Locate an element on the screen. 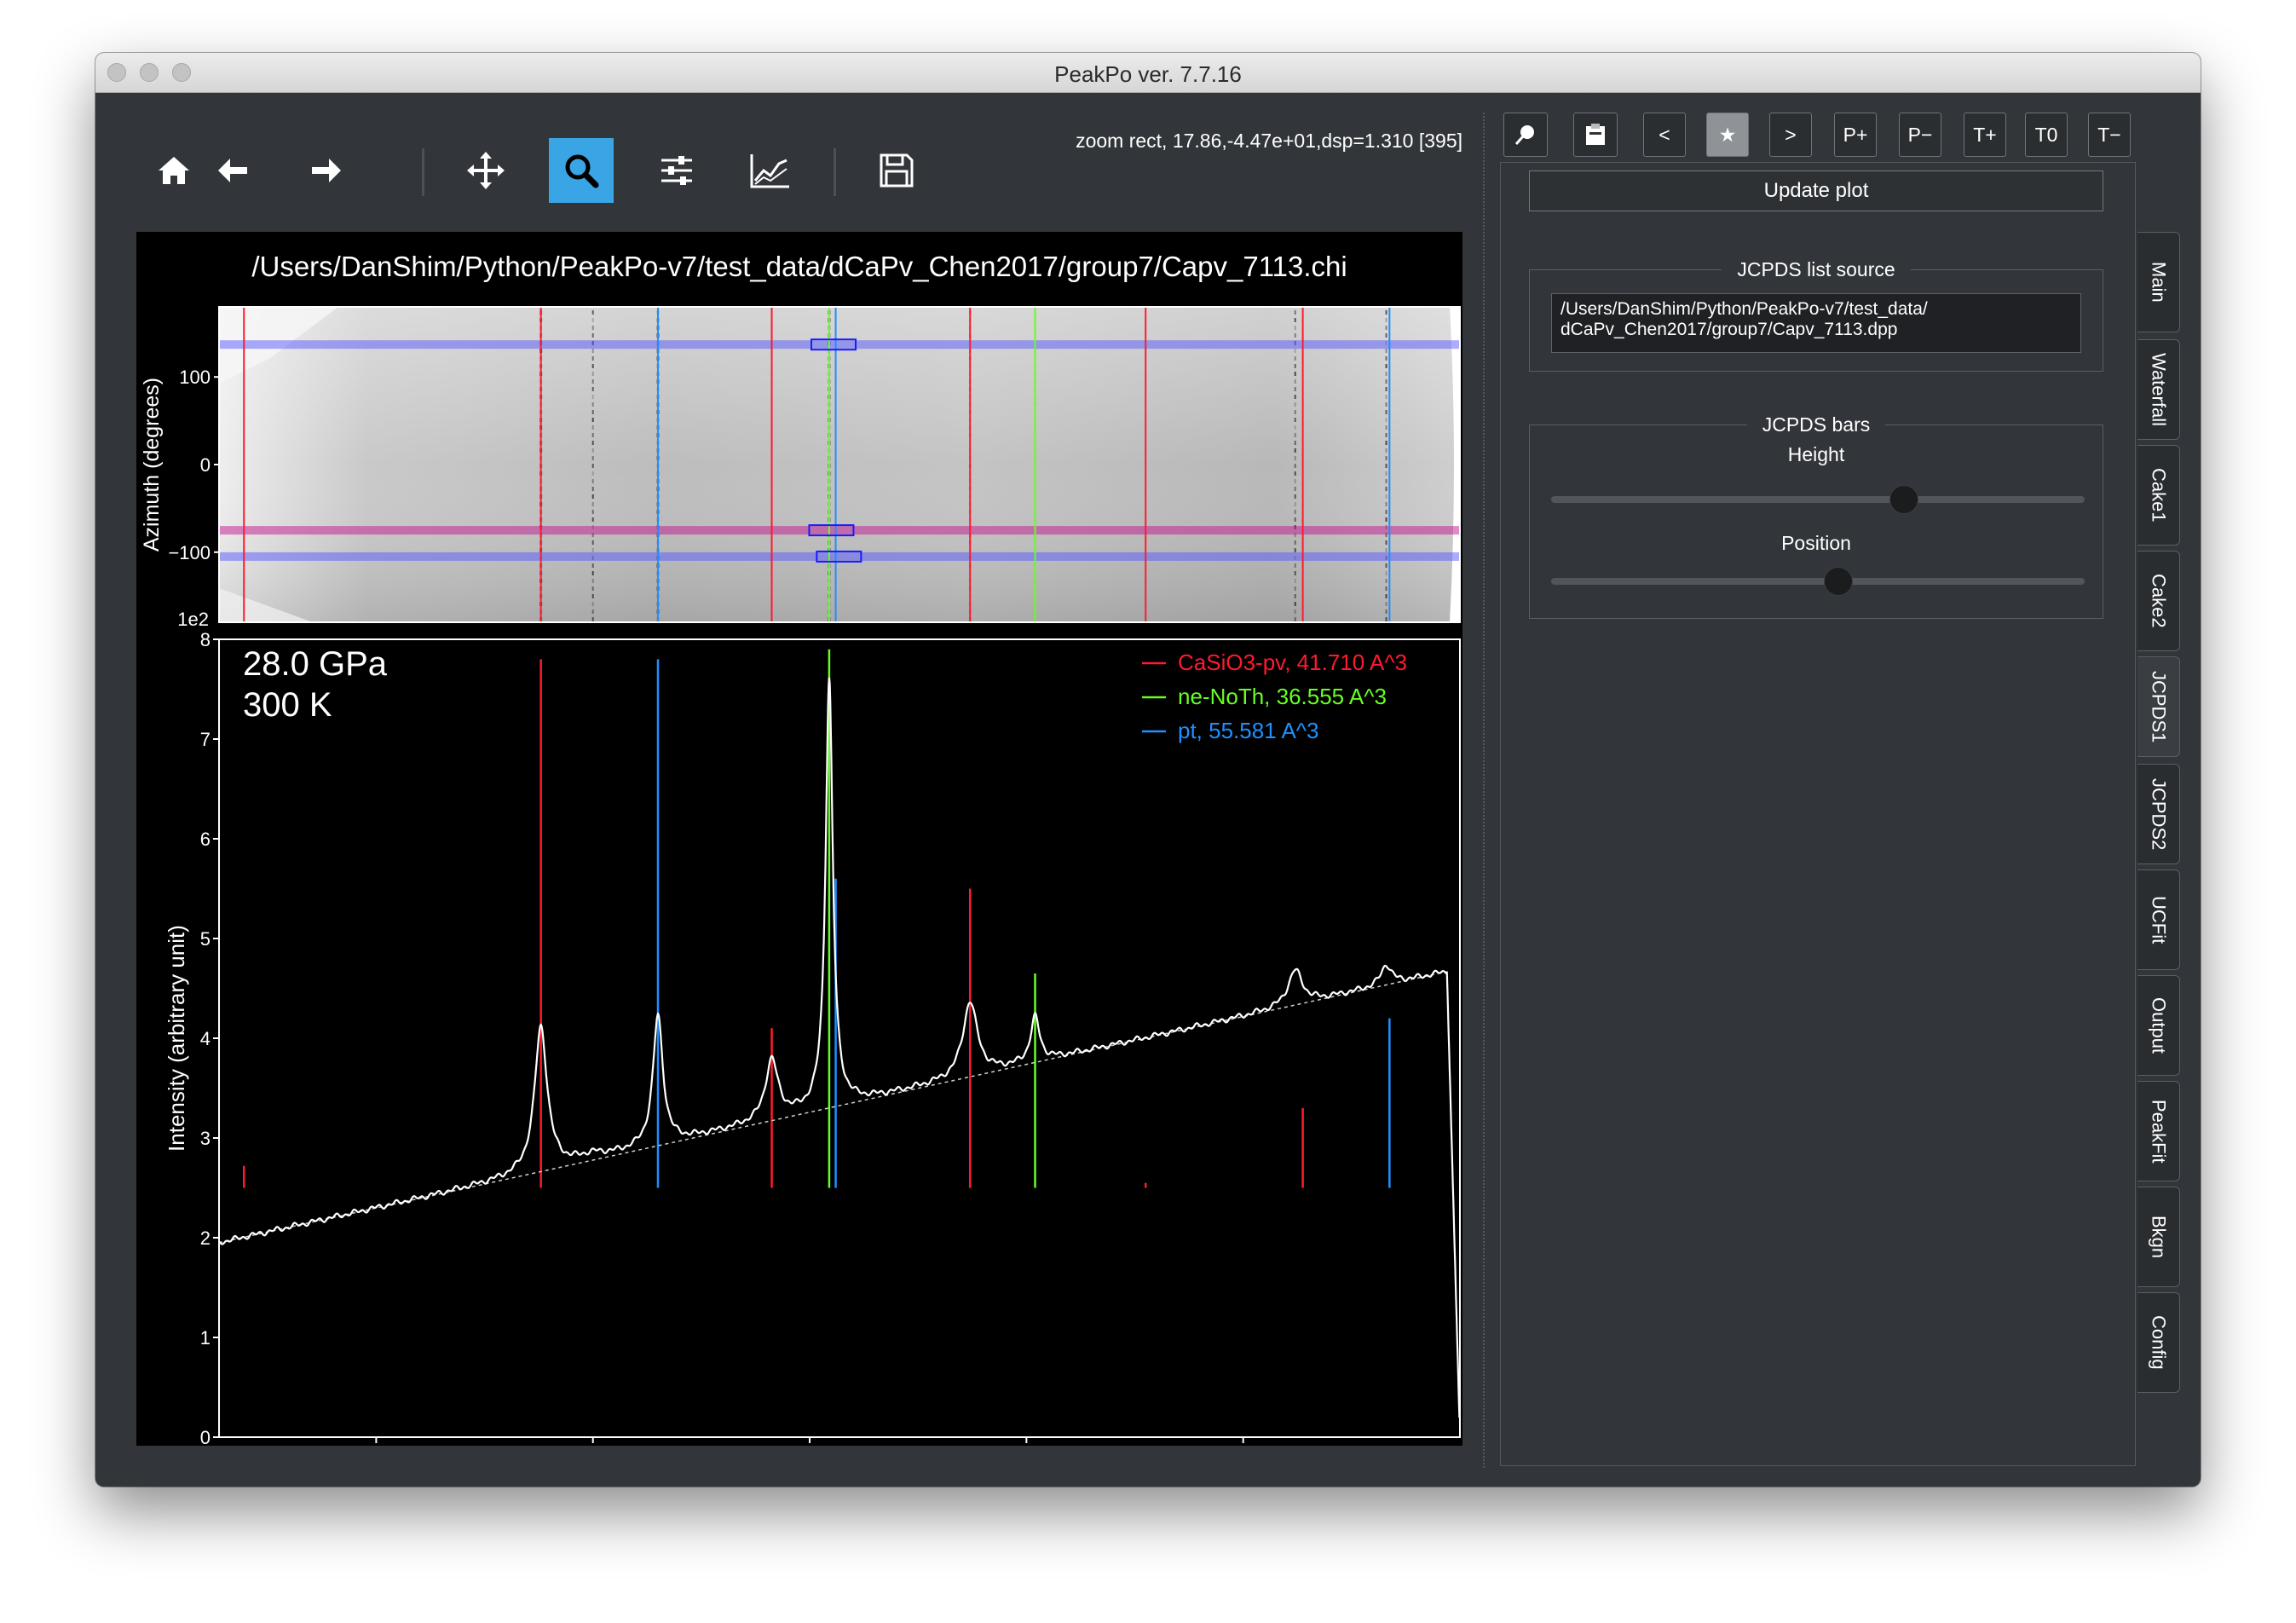  jcpds-nav-button-7: T− is located at coordinates (2109, 135).